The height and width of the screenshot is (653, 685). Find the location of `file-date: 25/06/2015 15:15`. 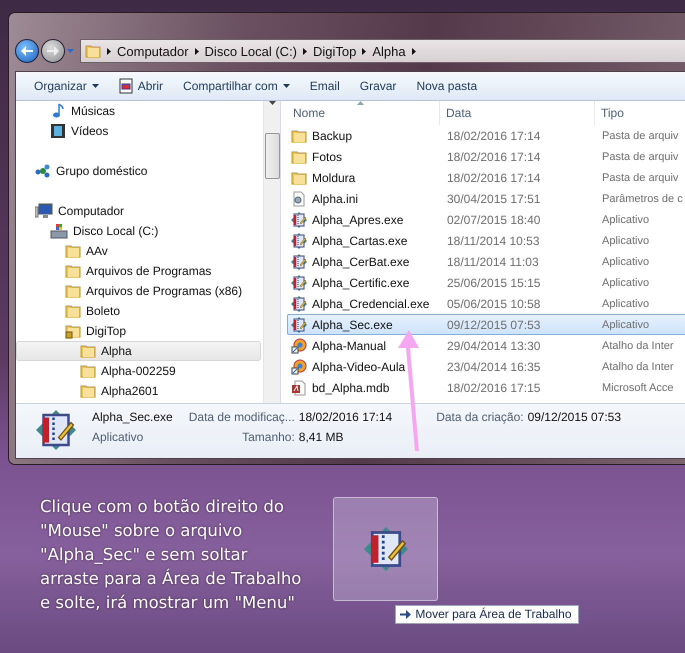

file-date: 25/06/2015 15:15 is located at coordinates (493, 283).